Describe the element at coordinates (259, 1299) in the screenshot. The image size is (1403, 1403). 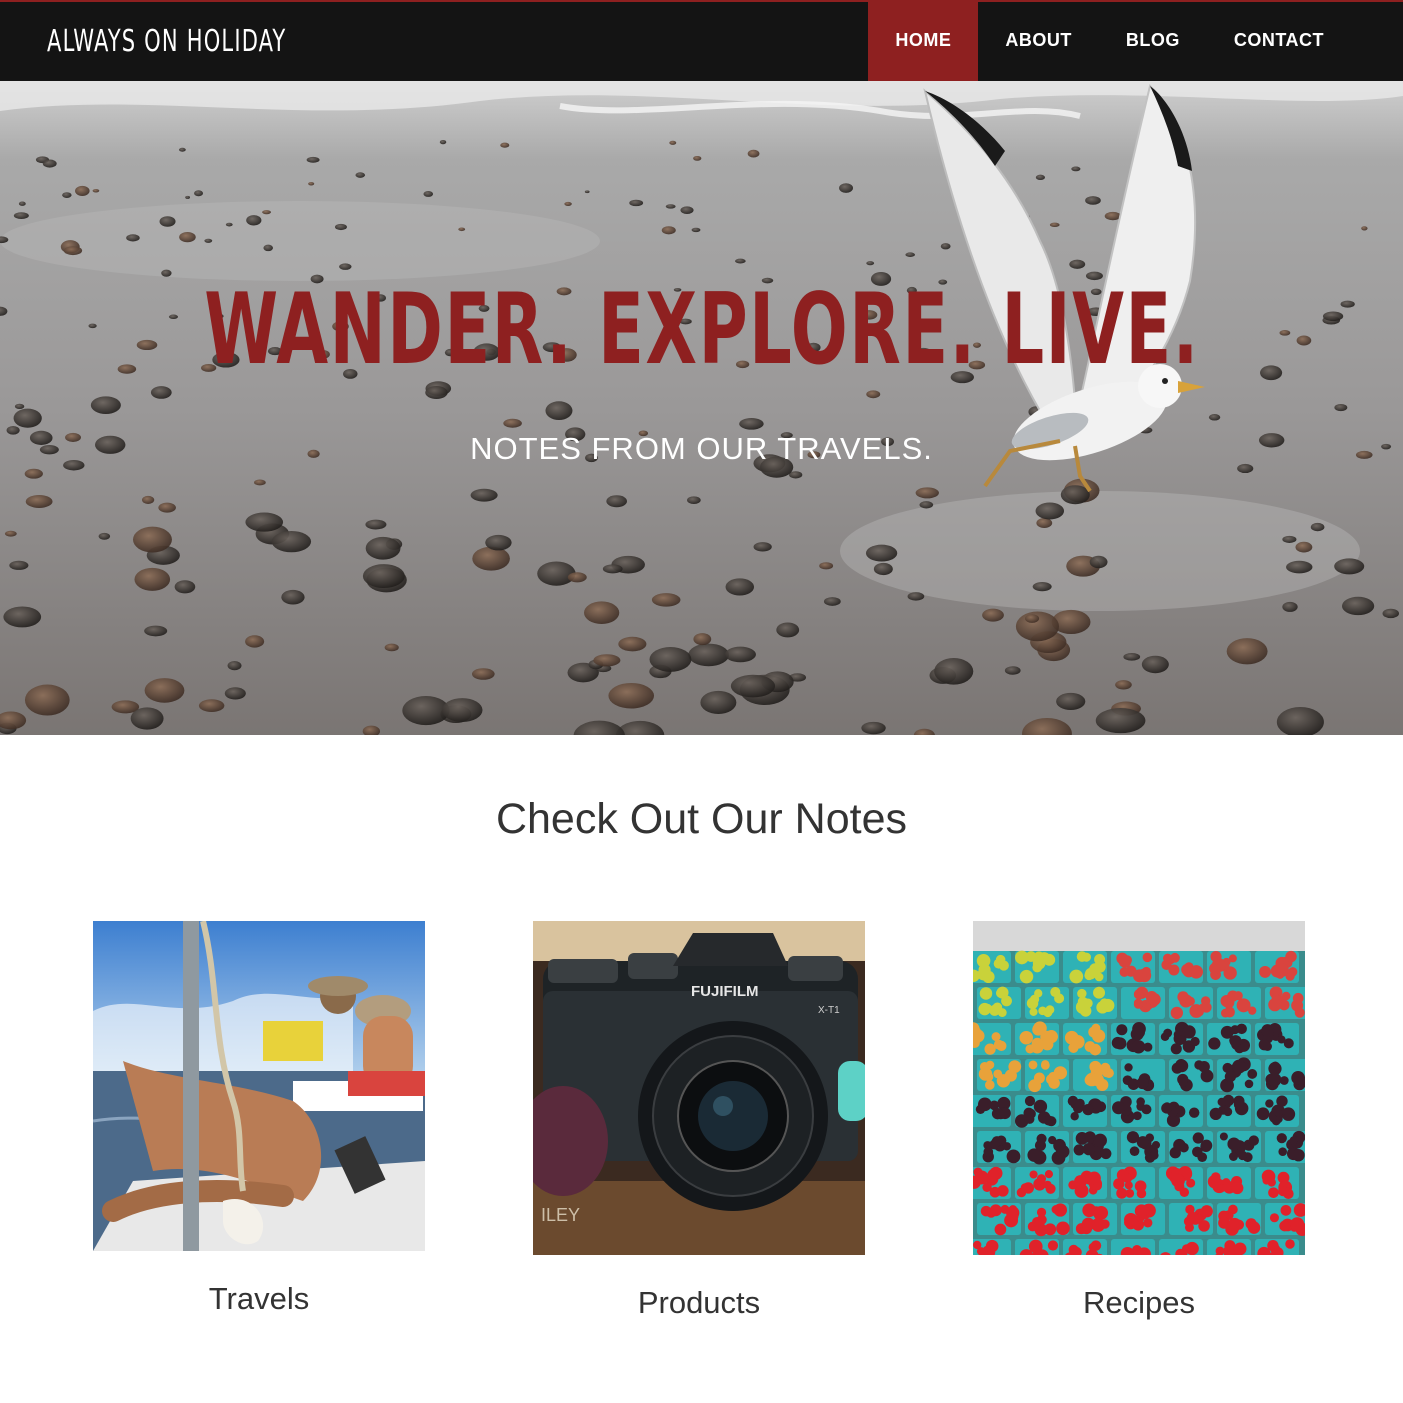
I see `card-caption-travels: Travels` at that location.